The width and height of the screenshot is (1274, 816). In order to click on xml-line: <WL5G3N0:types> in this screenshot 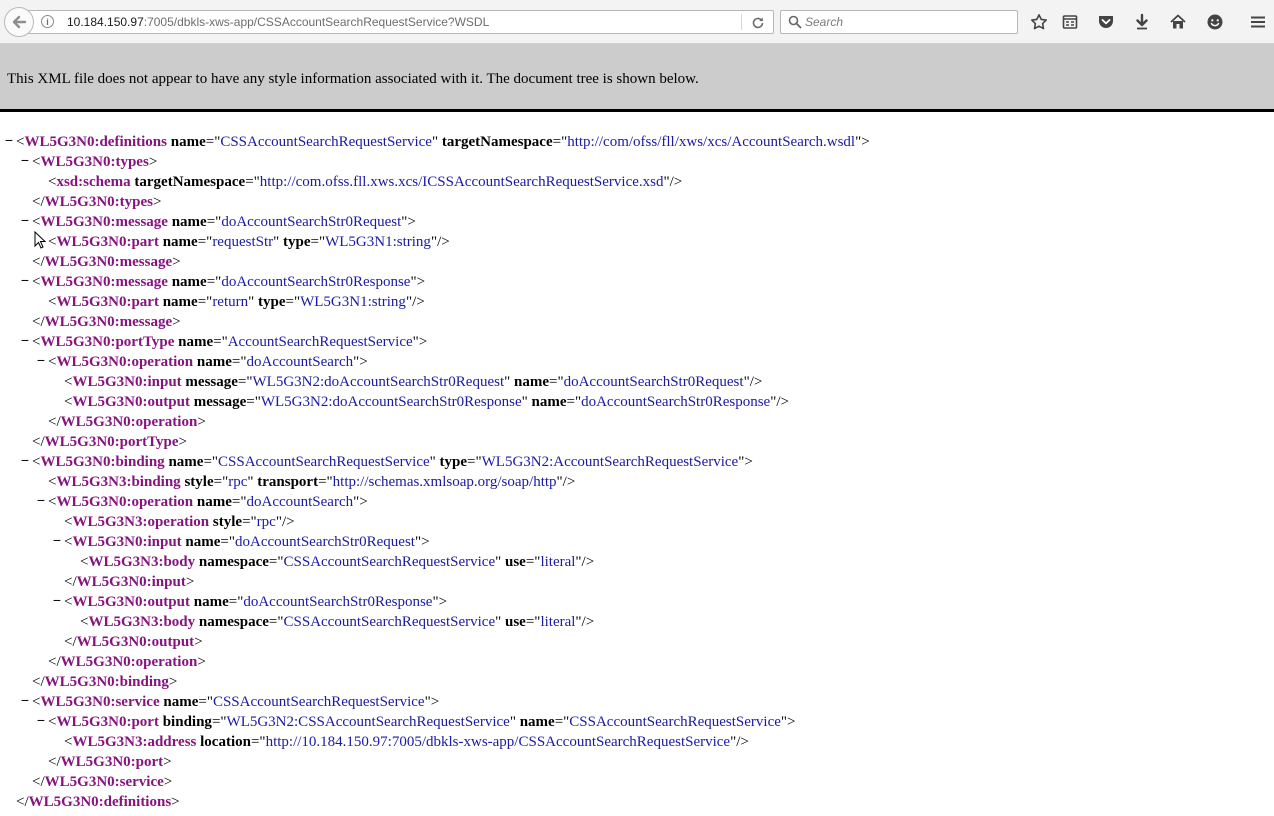, I will do `click(94, 162)`.